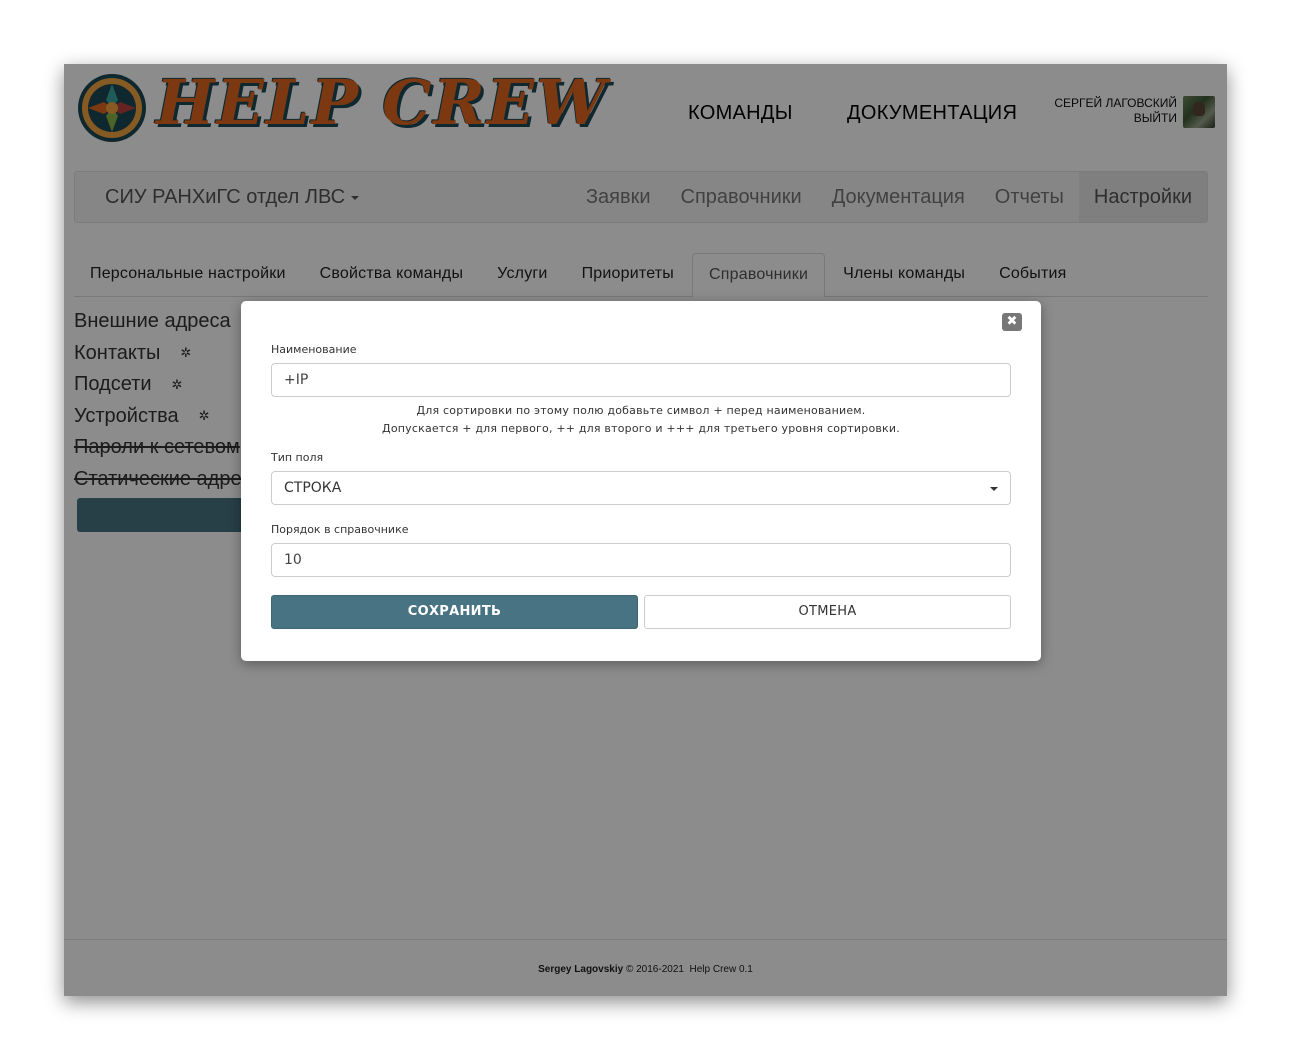  I want to click on save-button: СОХРАНИТЬ, so click(454, 612).